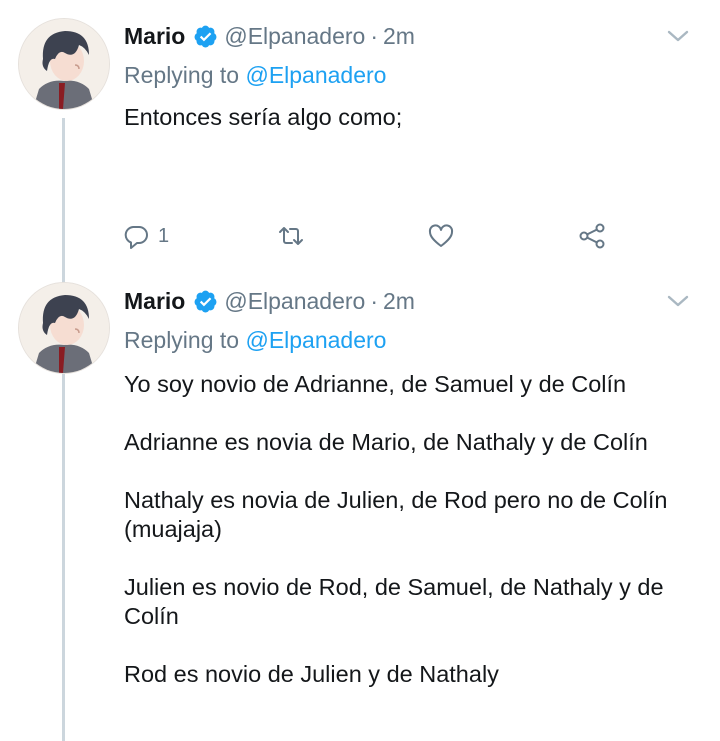  I want to click on reply-icon, so click(136, 236).